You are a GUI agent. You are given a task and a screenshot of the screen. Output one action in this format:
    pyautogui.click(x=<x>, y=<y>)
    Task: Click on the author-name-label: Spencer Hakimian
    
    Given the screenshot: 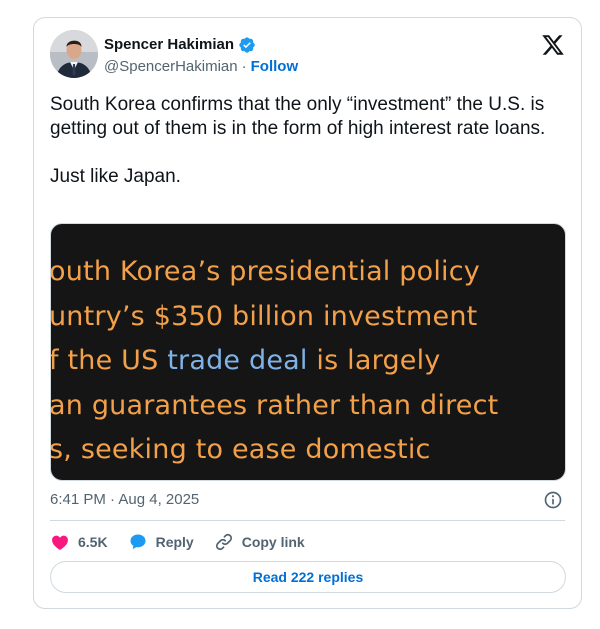 What is the action you would take?
    pyautogui.click(x=169, y=44)
    